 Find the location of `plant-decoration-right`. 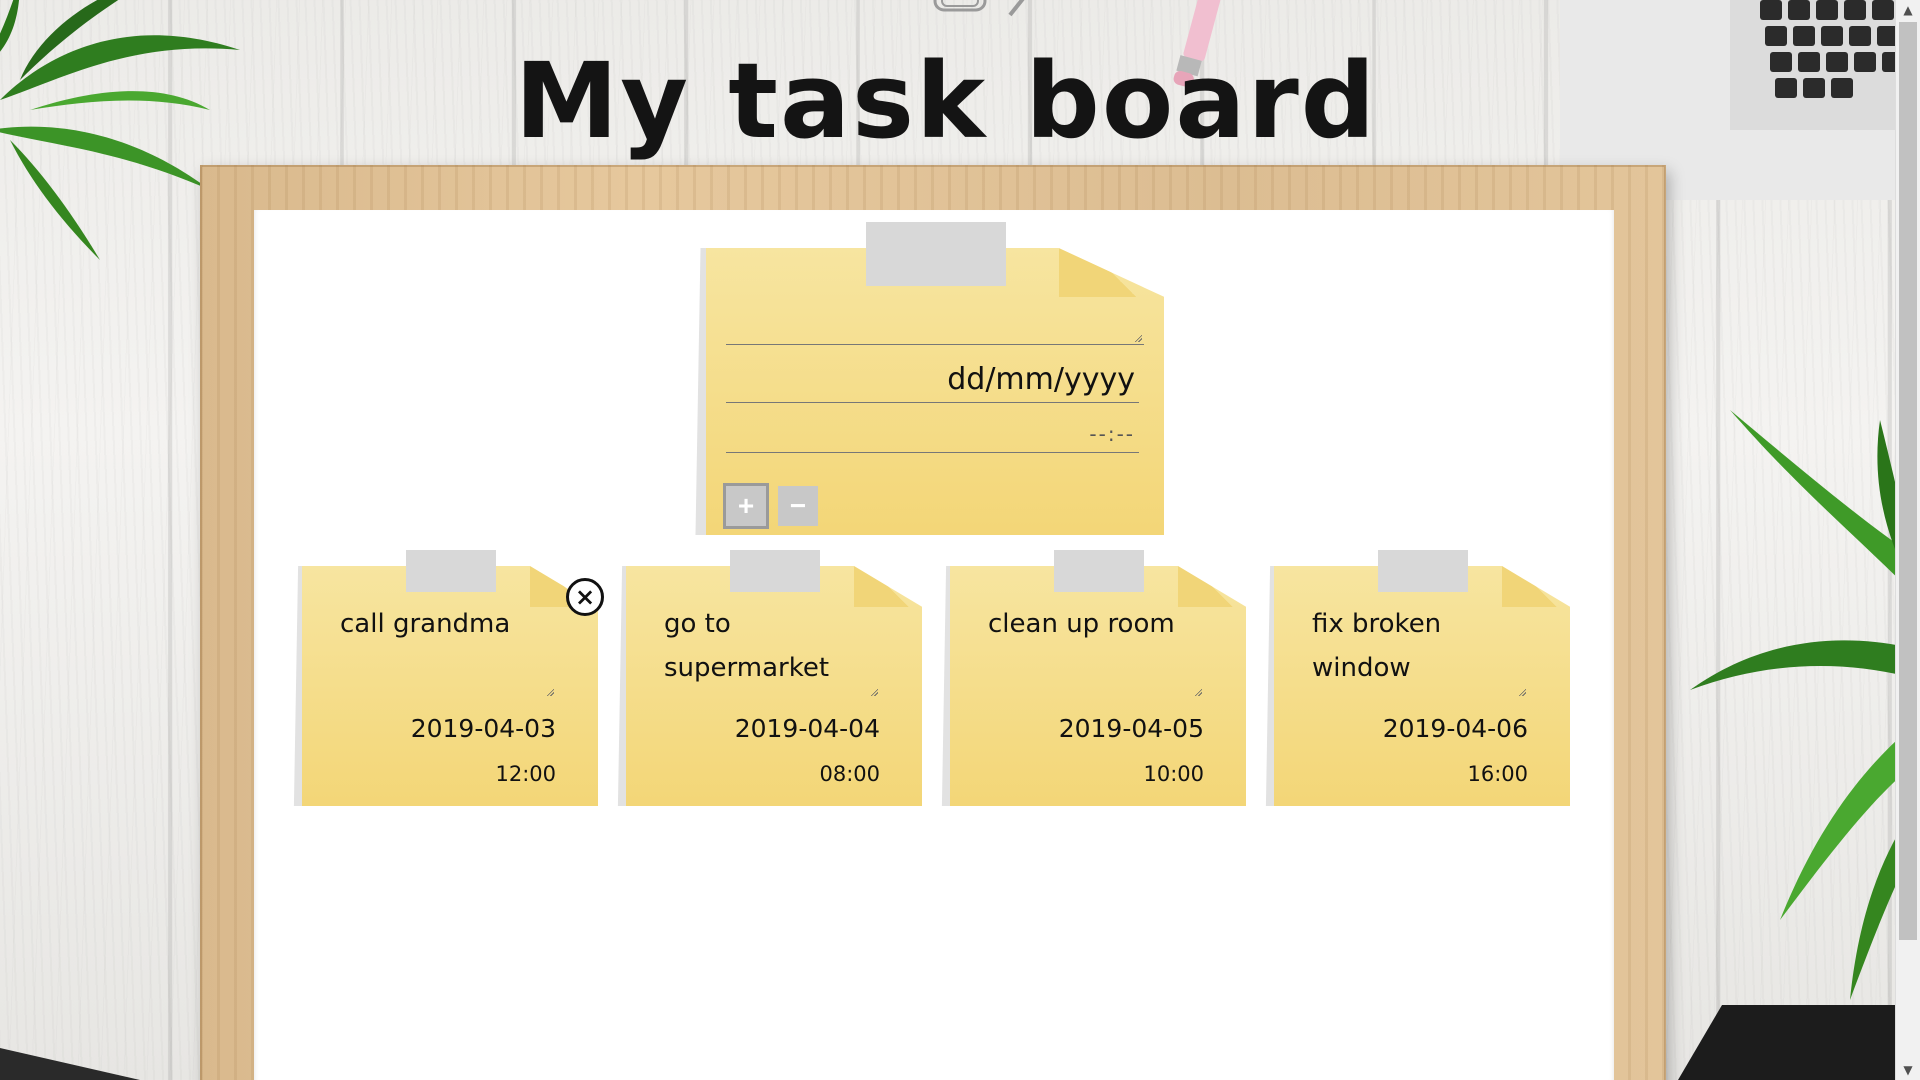

plant-decoration-right is located at coordinates (1805, 705).